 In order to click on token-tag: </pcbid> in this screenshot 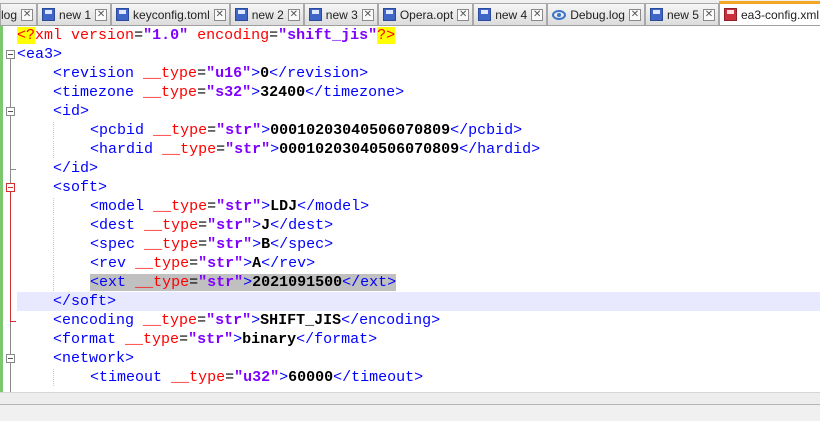, I will do `click(486, 130)`.